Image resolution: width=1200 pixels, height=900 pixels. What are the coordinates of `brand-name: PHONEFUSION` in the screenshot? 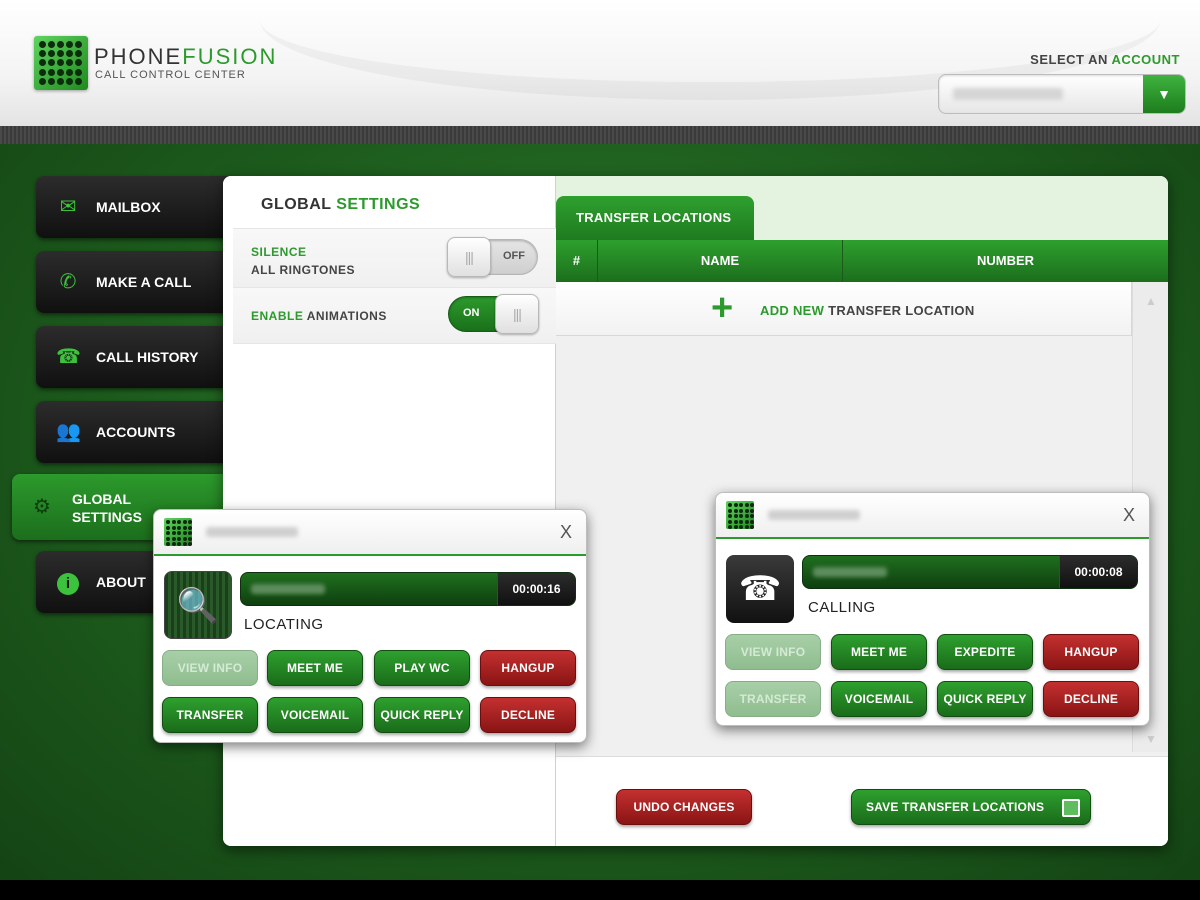 It's located at (185, 57).